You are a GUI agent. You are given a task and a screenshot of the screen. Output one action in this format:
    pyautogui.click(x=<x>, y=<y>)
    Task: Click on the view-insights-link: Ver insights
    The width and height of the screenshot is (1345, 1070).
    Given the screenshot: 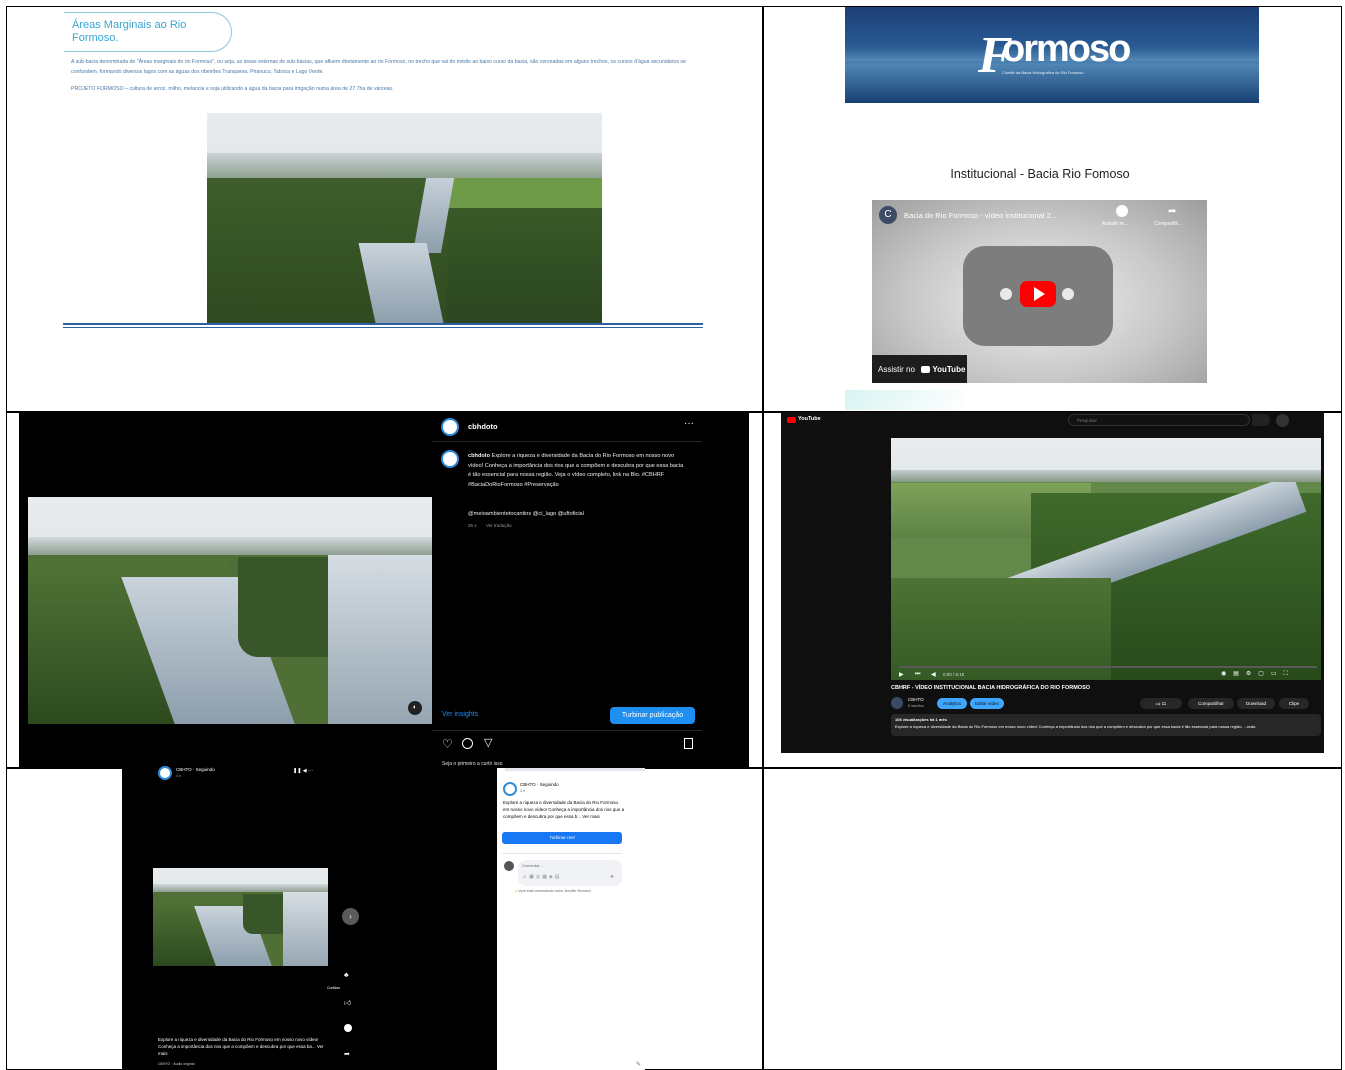 What is the action you would take?
    pyautogui.click(x=460, y=714)
    